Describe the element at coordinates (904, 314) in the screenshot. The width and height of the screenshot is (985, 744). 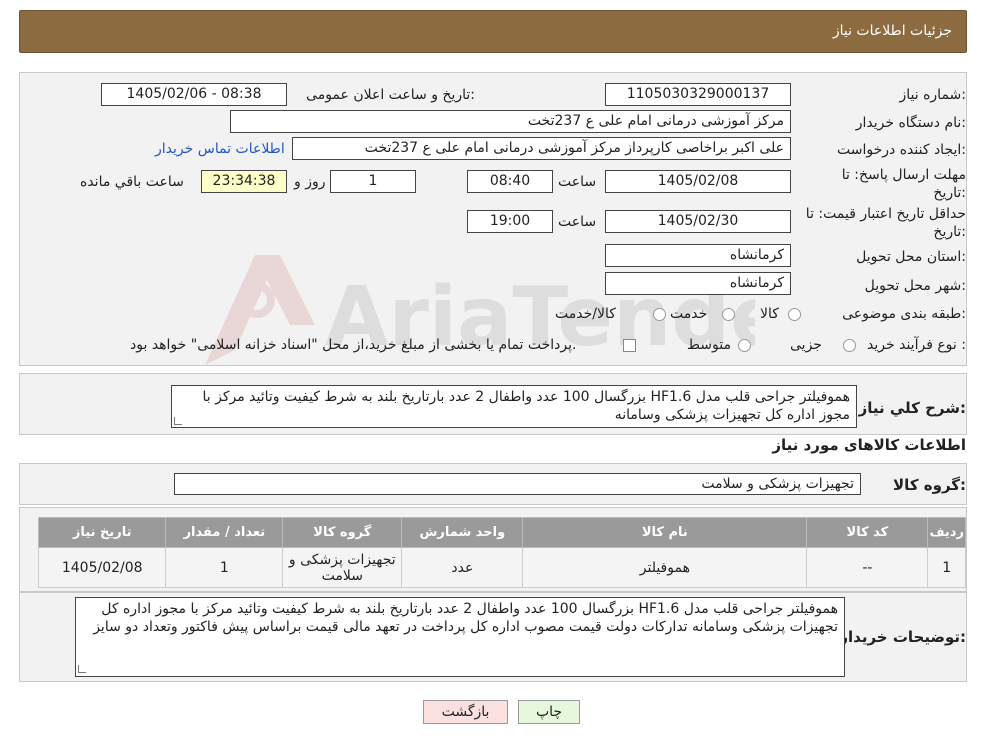
I see `category-label: طبقه بندی موضوعی:` at that location.